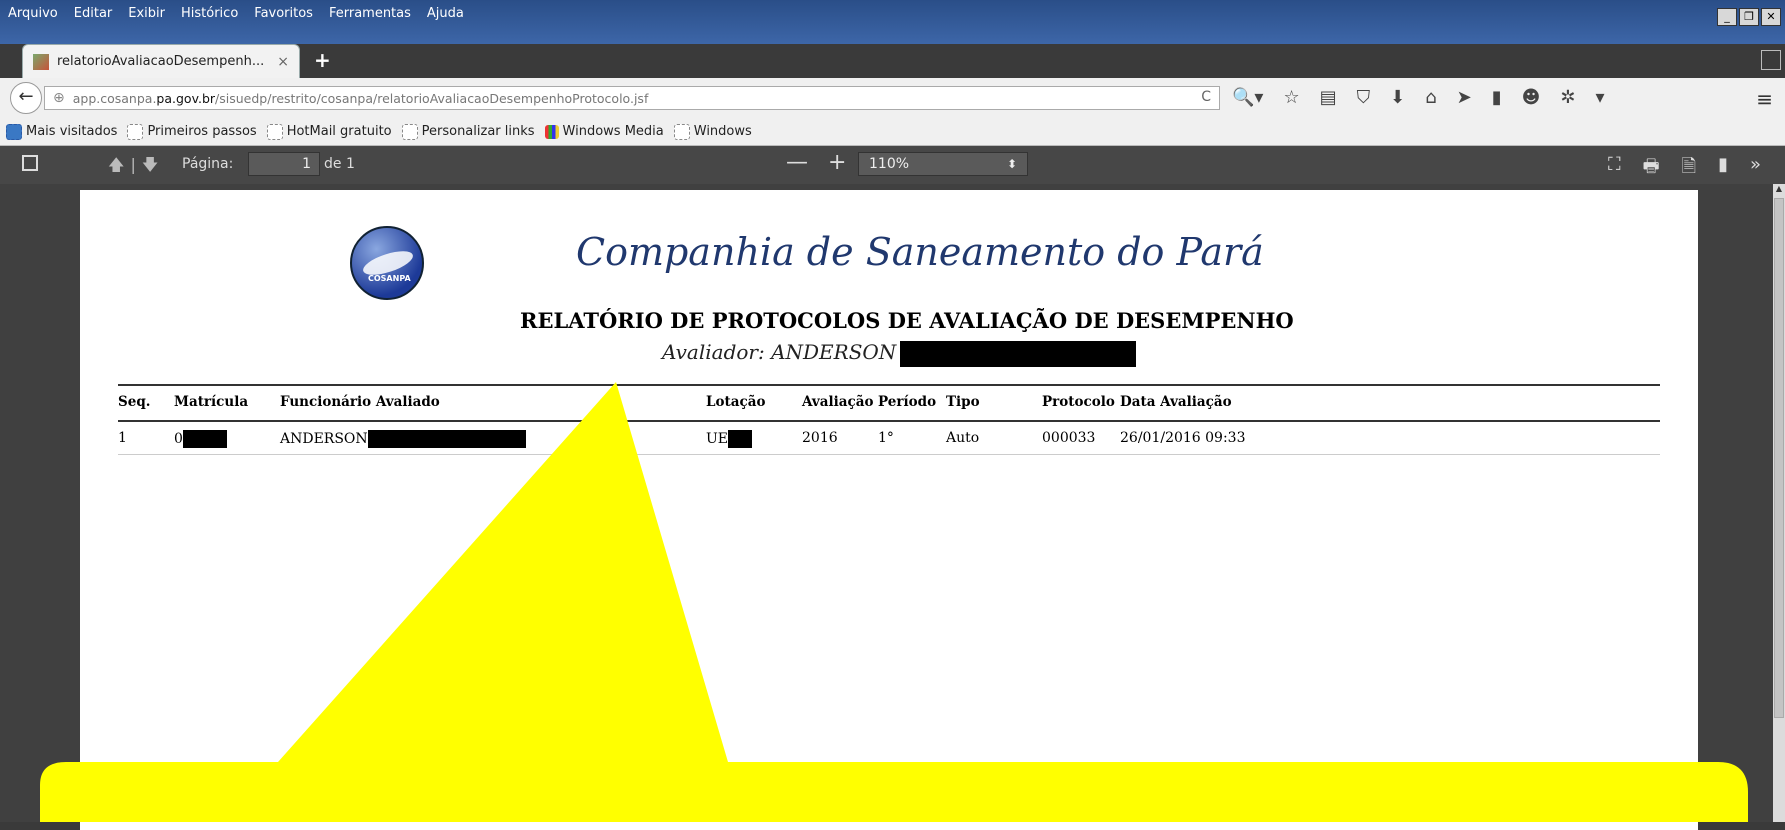 Image resolution: width=1785 pixels, height=830 pixels. What do you see at coordinates (59, 98) in the screenshot?
I see `globe-icon: ⊕` at bounding box center [59, 98].